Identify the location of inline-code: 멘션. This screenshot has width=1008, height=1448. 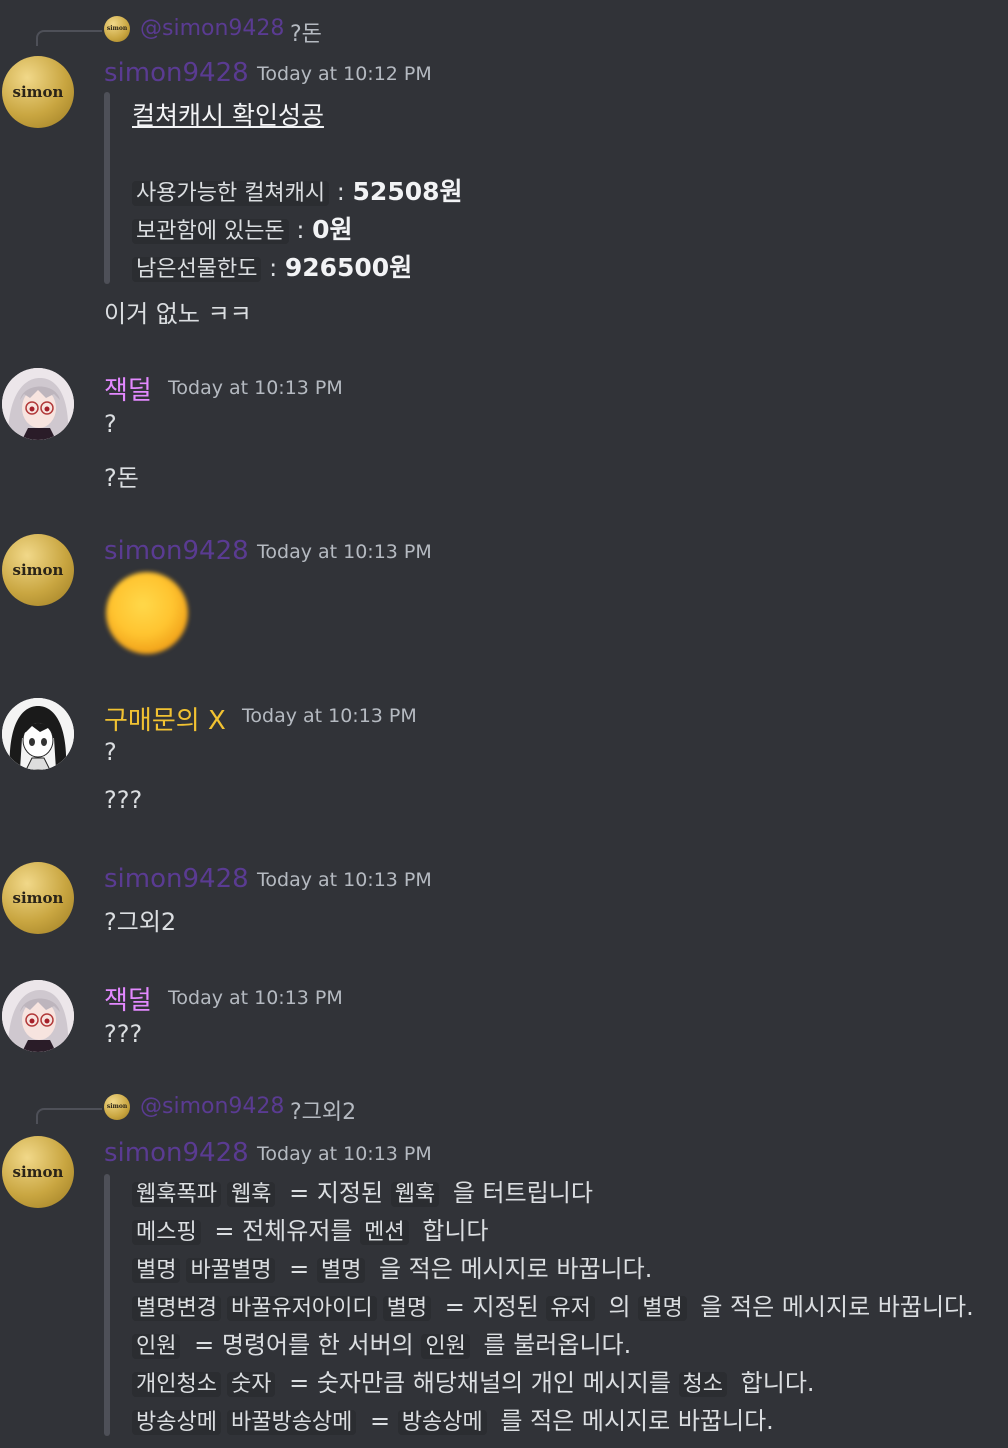
(384, 1232).